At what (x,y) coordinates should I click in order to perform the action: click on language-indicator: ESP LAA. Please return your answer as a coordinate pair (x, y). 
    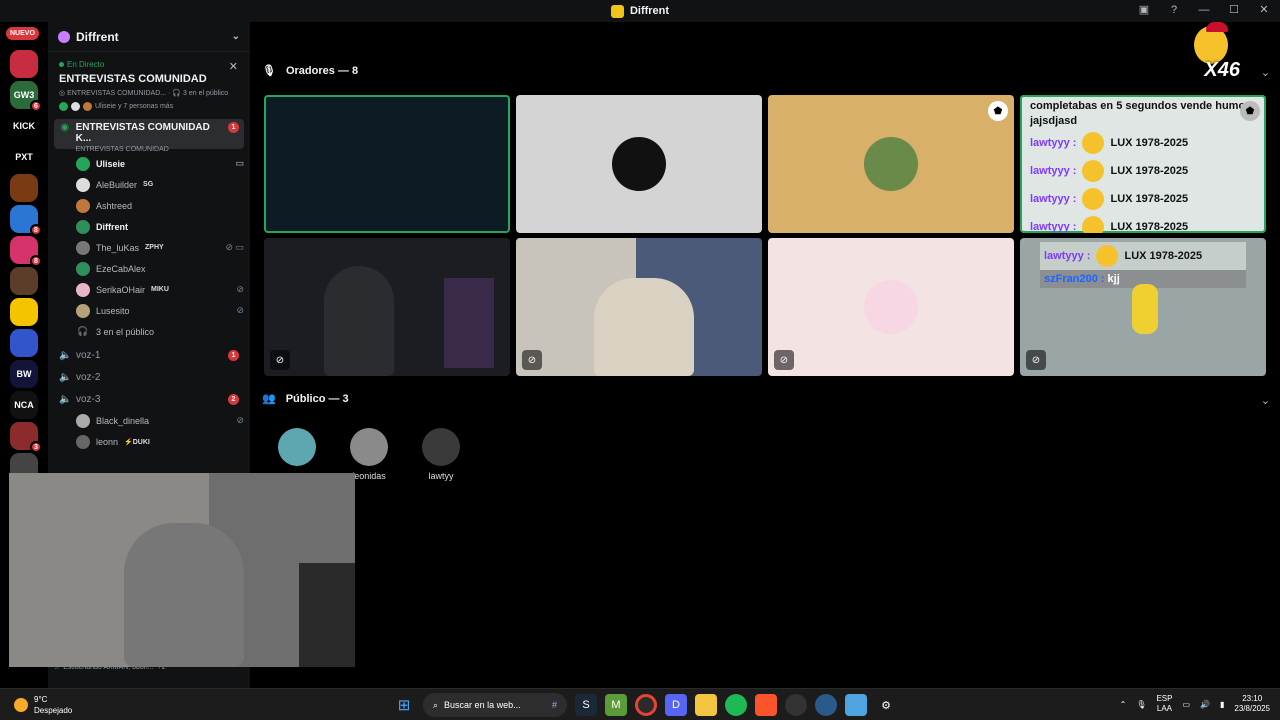
    Looking at the image, I should click on (1164, 704).